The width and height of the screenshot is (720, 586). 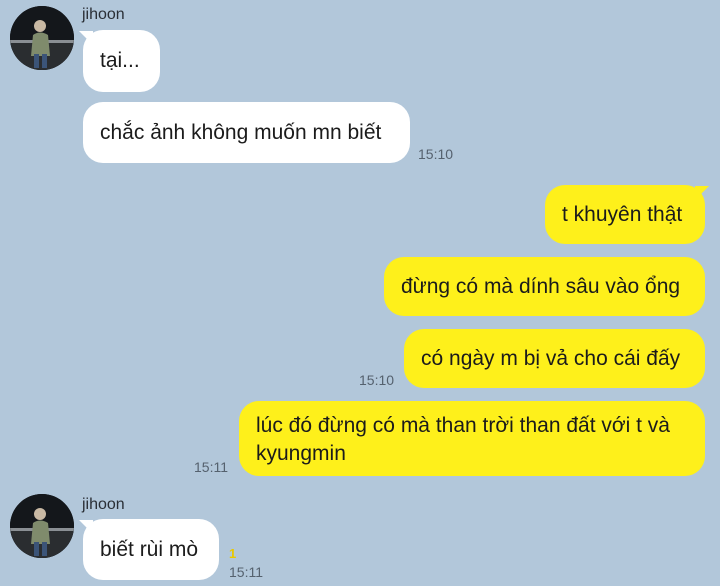 What do you see at coordinates (241, 132) in the screenshot?
I see `message-text: chắc ảnh không muốn mn biết` at bounding box center [241, 132].